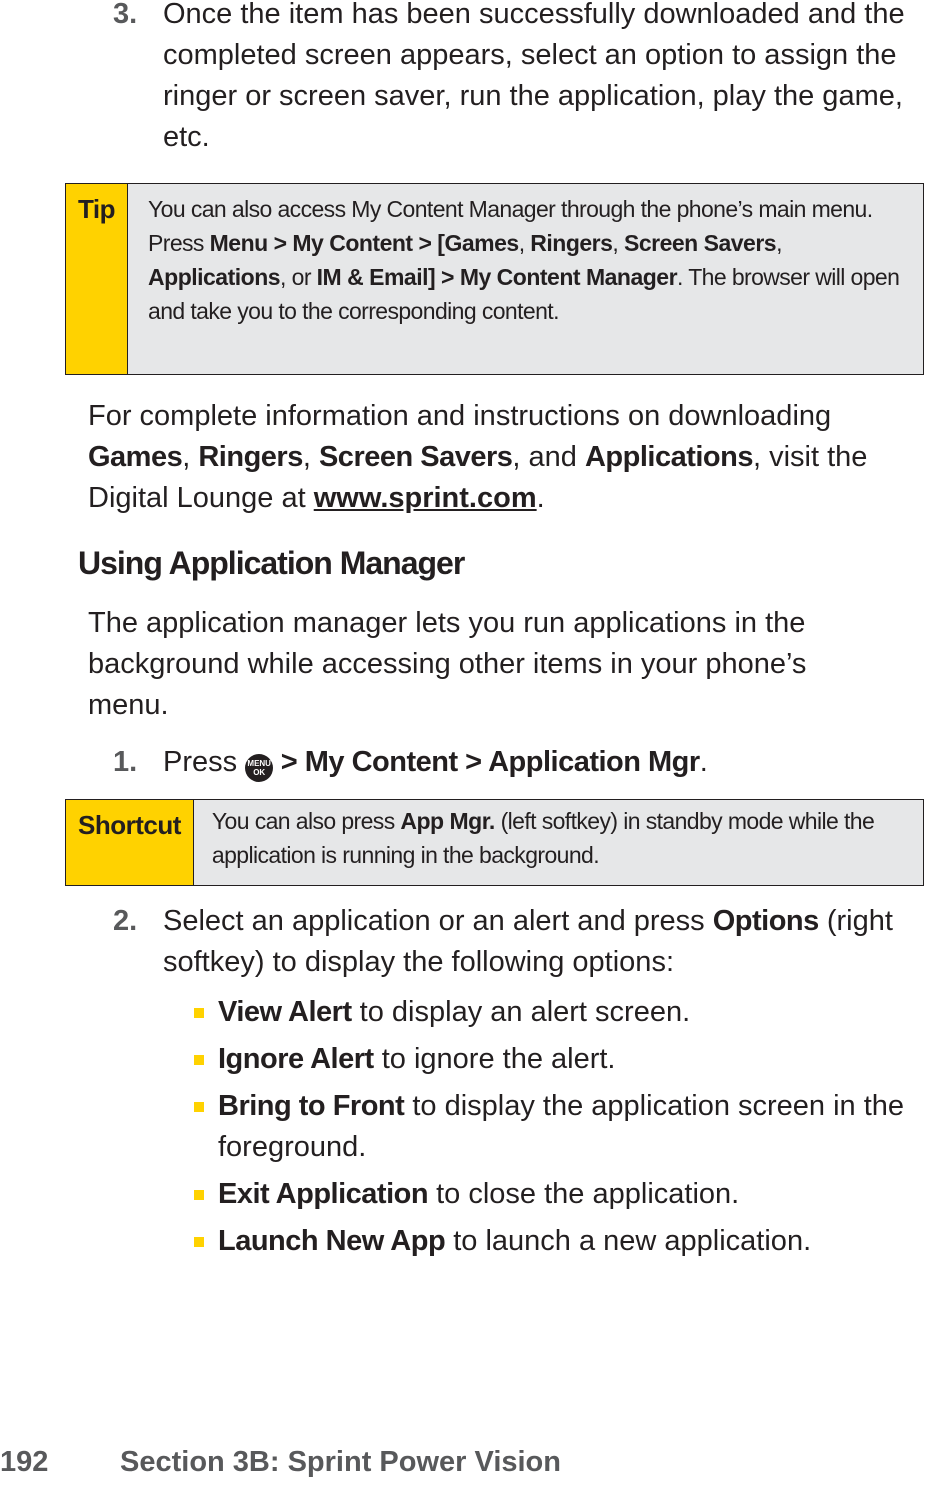 This screenshot has width=933, height=1485. Describe the element at coordinates (125, 15) in the screenshot. I see `step-number: 3.` at that location.